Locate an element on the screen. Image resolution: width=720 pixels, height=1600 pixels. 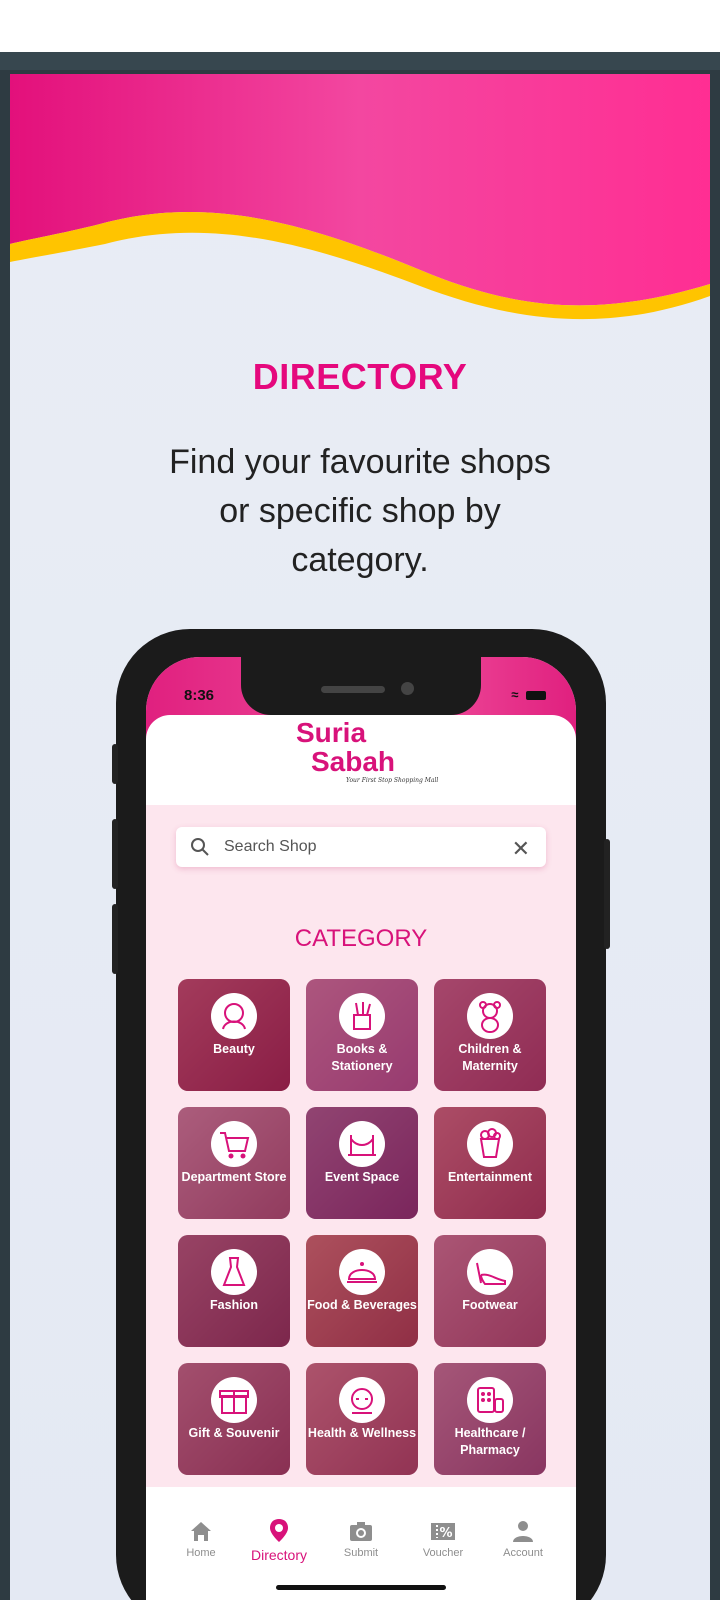
category-label: Department Store is located at coordinates (234, 1177).